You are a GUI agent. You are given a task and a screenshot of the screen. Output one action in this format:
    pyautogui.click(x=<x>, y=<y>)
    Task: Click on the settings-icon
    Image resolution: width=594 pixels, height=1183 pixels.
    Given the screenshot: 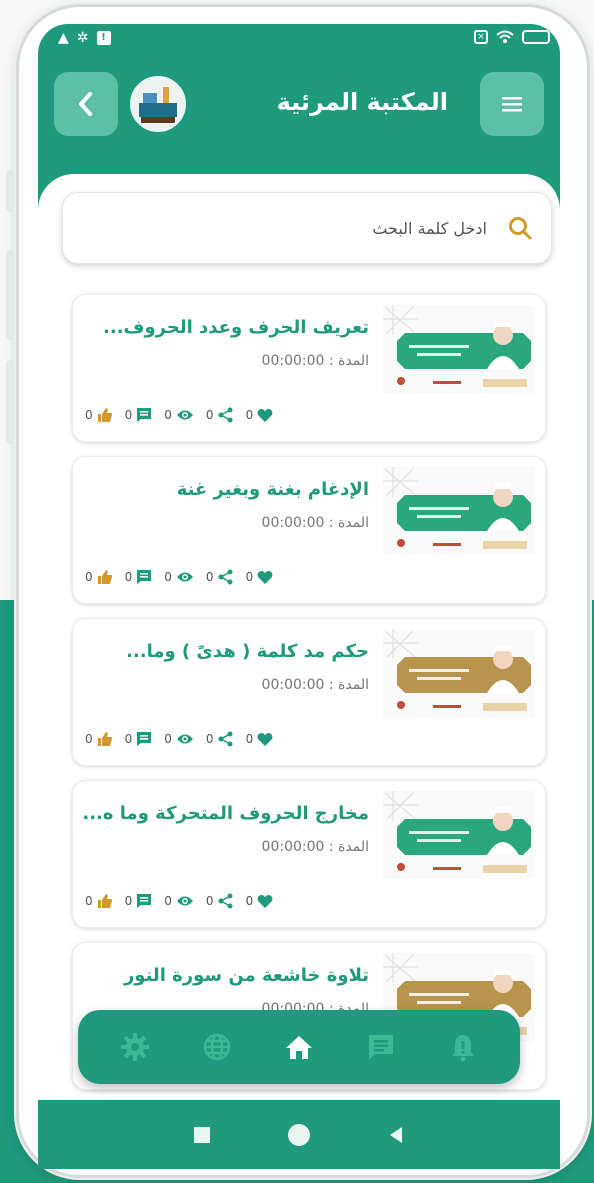 What is the action you would take?
    pyautogui.click(x=135, y=1047)
    